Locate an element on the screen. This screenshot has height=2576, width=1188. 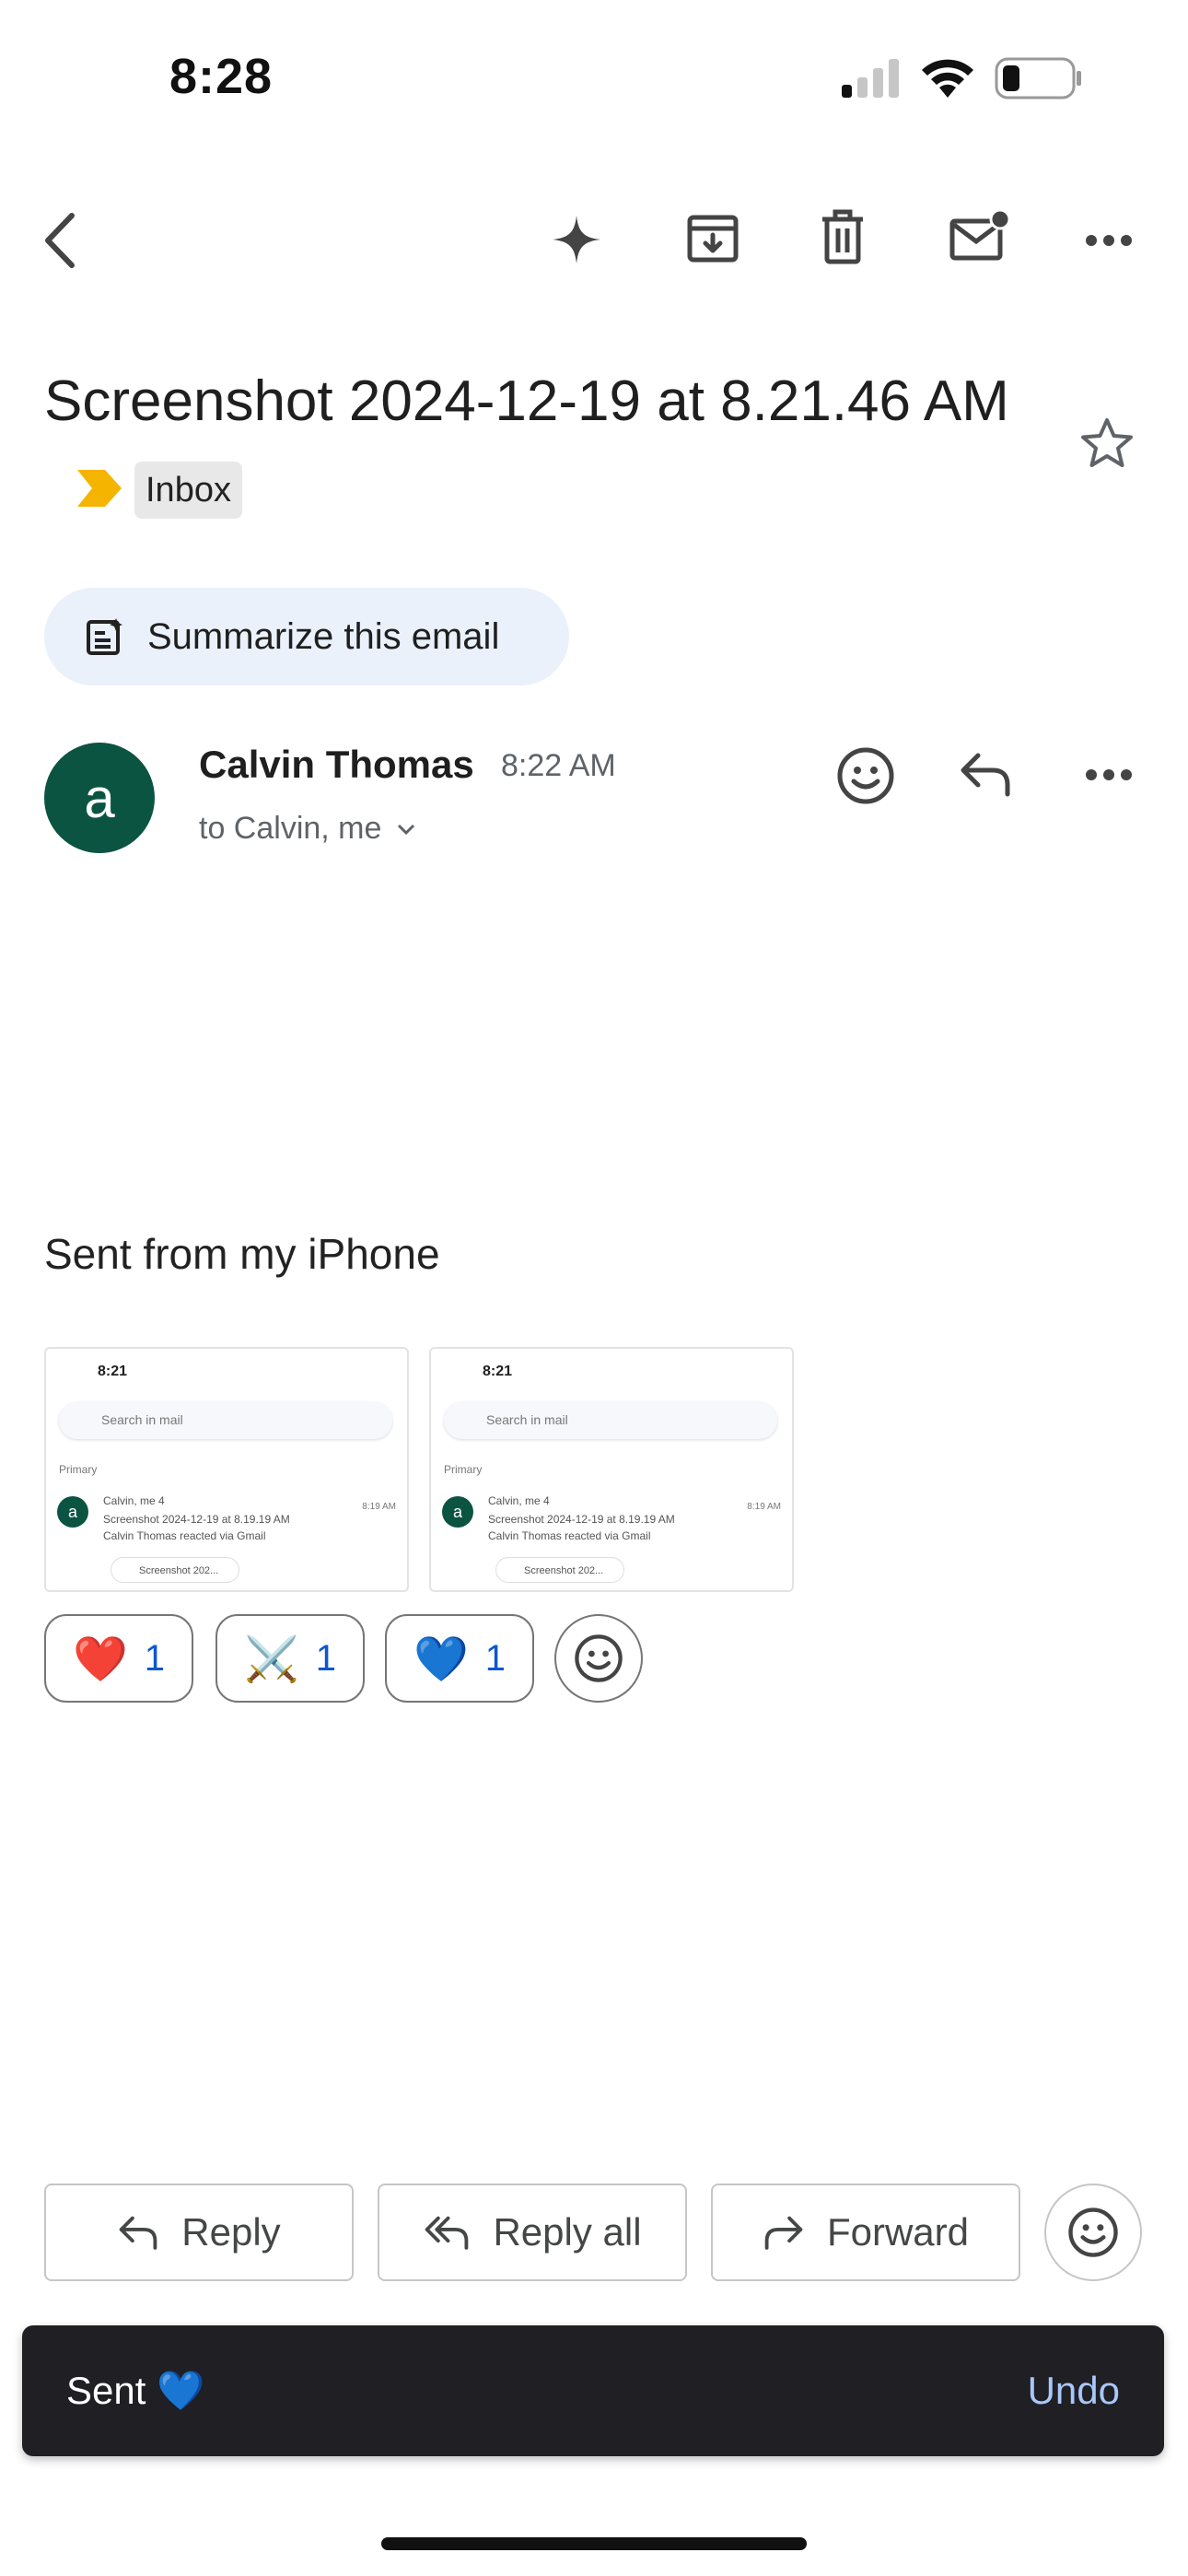
reply-all-label: Reply all is located at coordinates (567, 2232).